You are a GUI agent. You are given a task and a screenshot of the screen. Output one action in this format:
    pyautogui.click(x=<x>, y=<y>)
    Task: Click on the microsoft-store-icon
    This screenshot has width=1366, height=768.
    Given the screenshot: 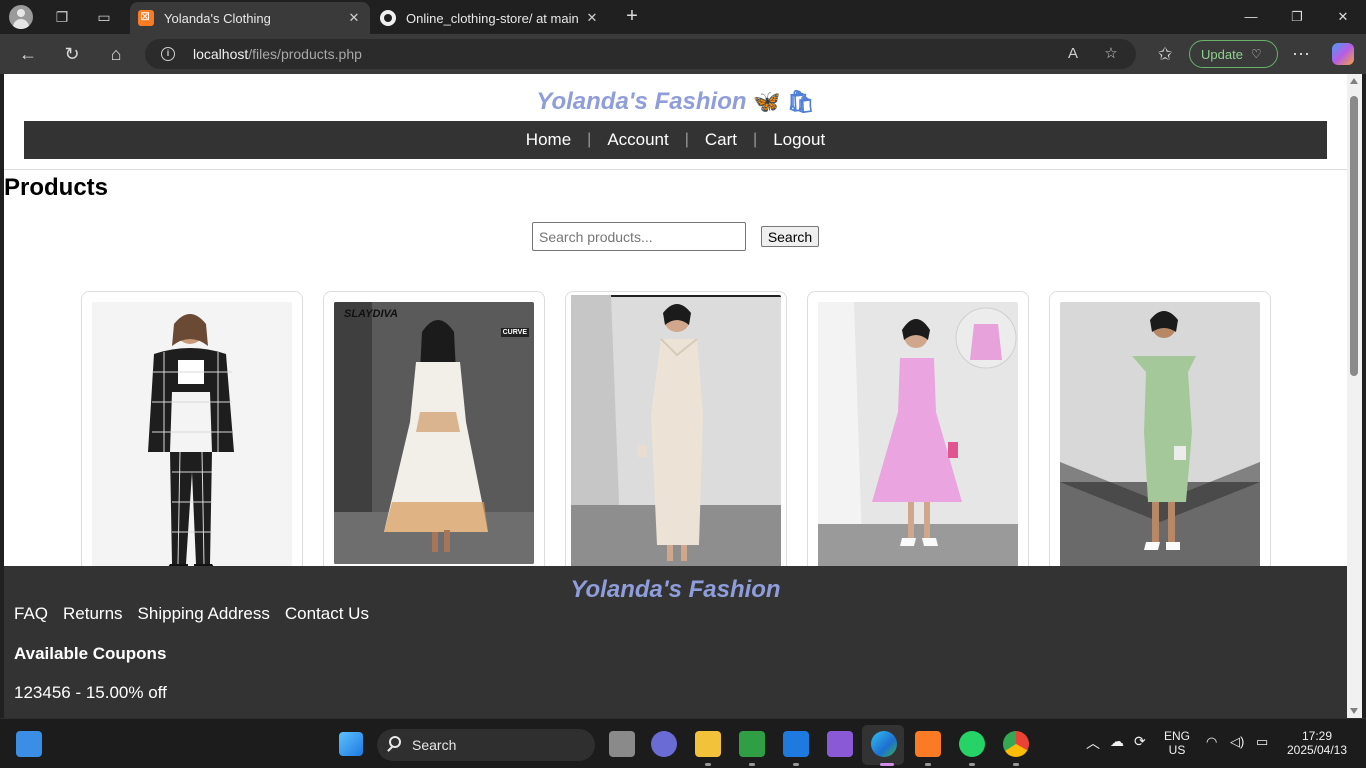 What is the action you would take?
    pyautogui.click(x=796, y=744)
    